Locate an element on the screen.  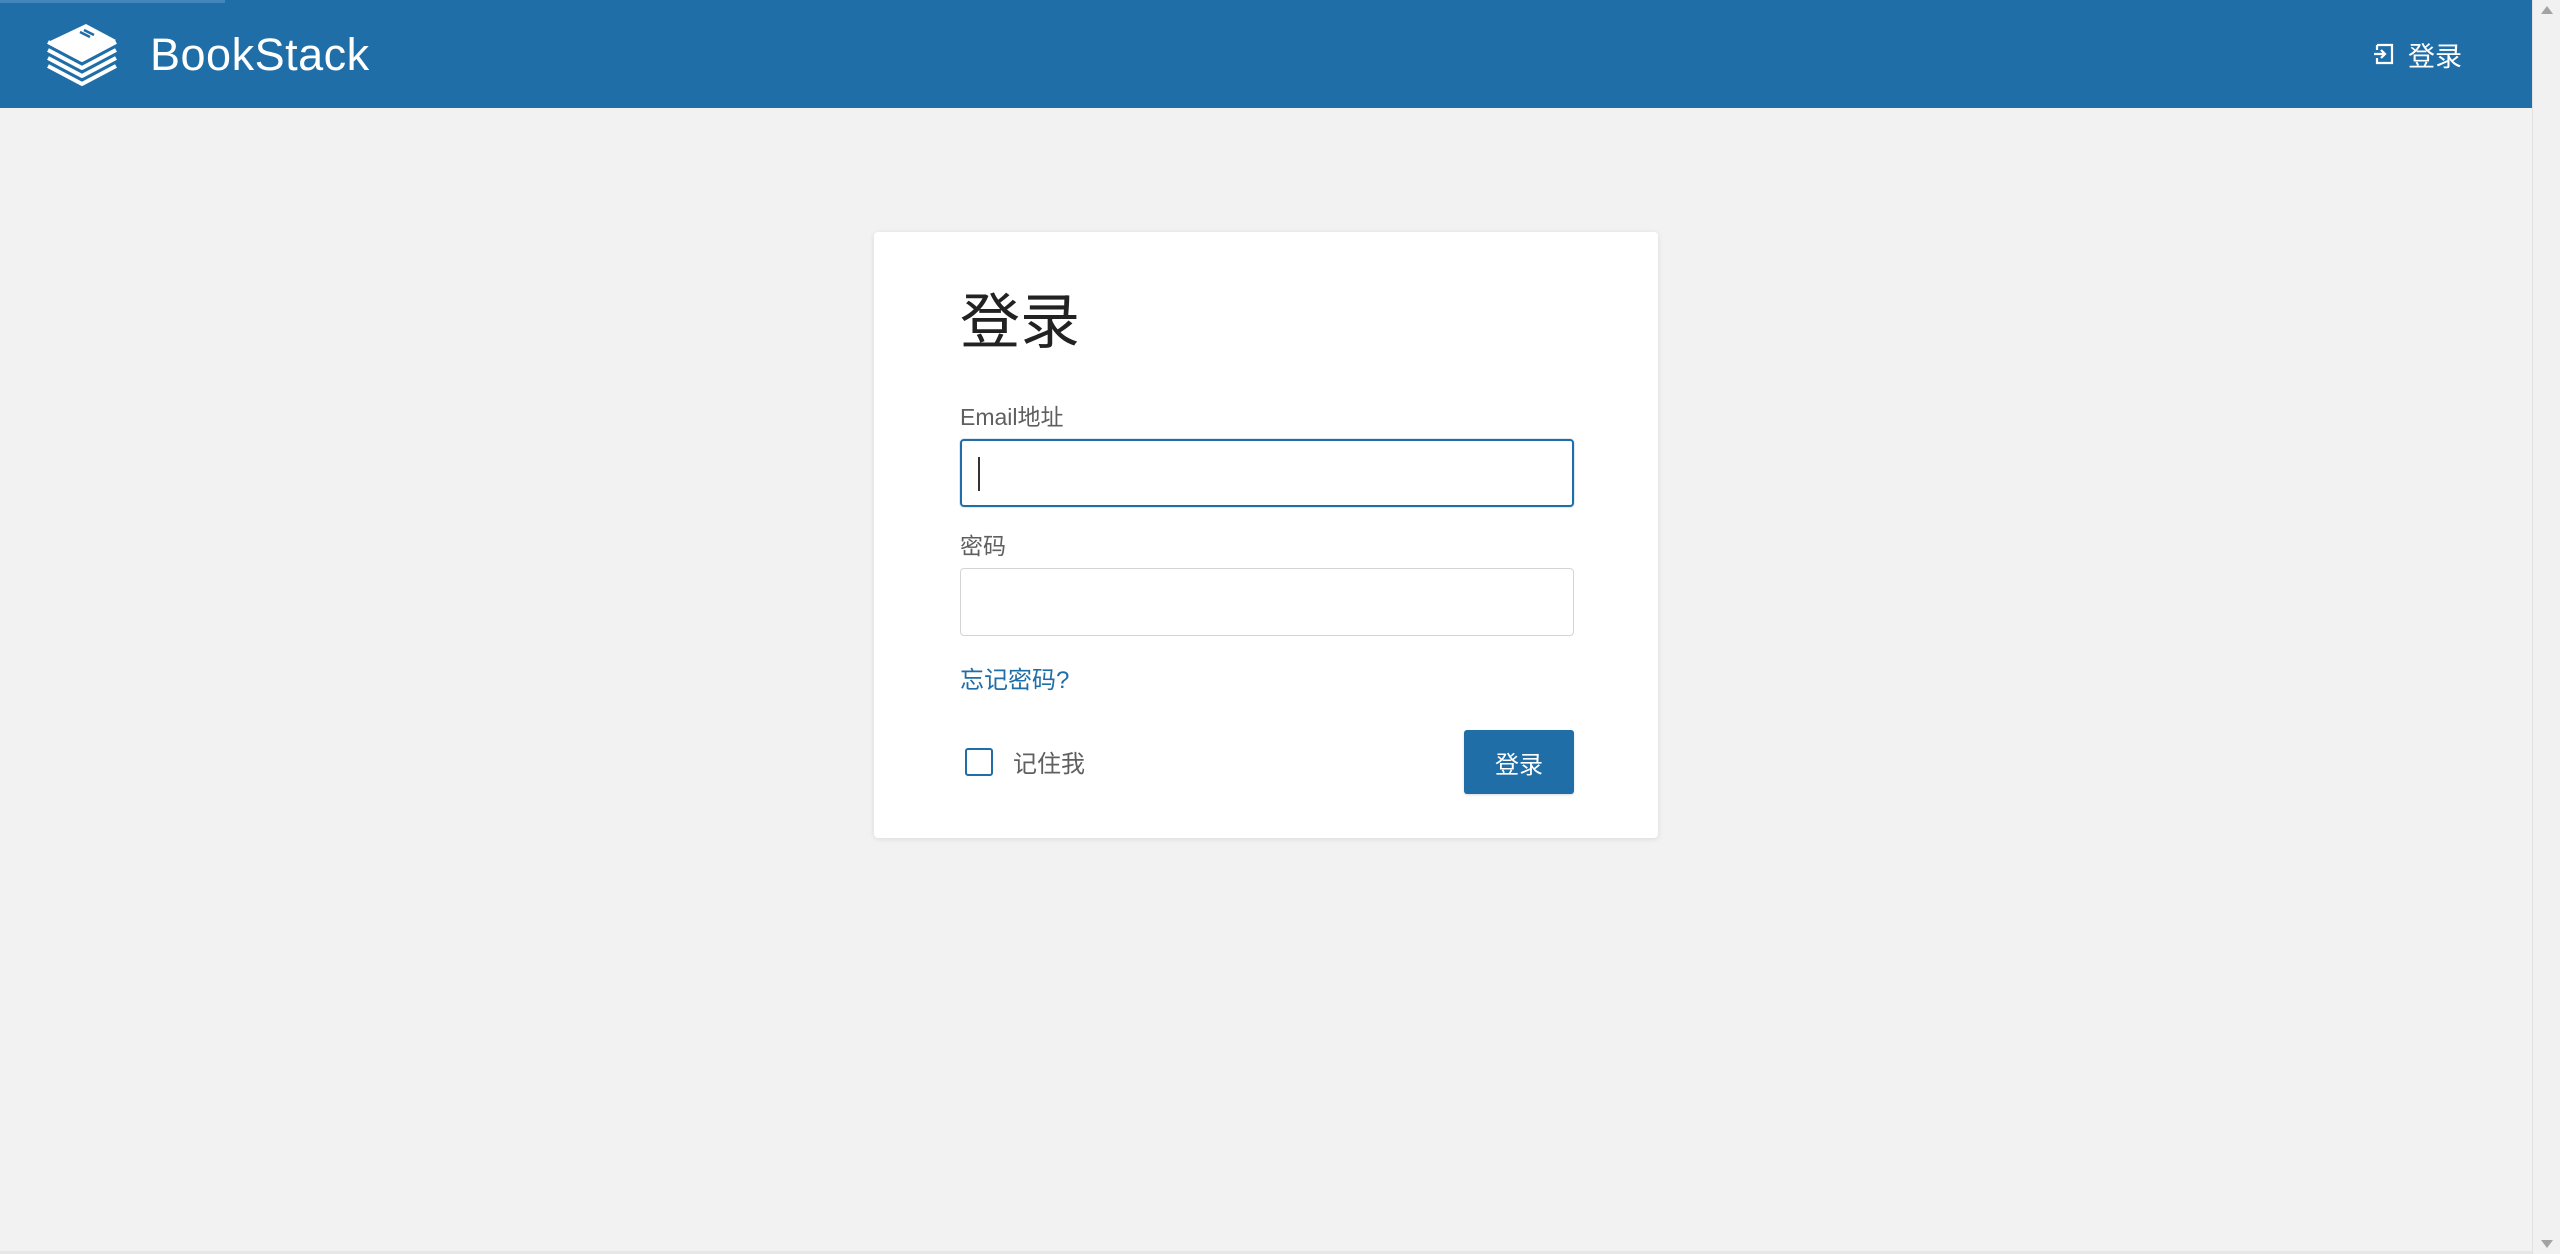
password-field is located at coordinates (1267, 602).